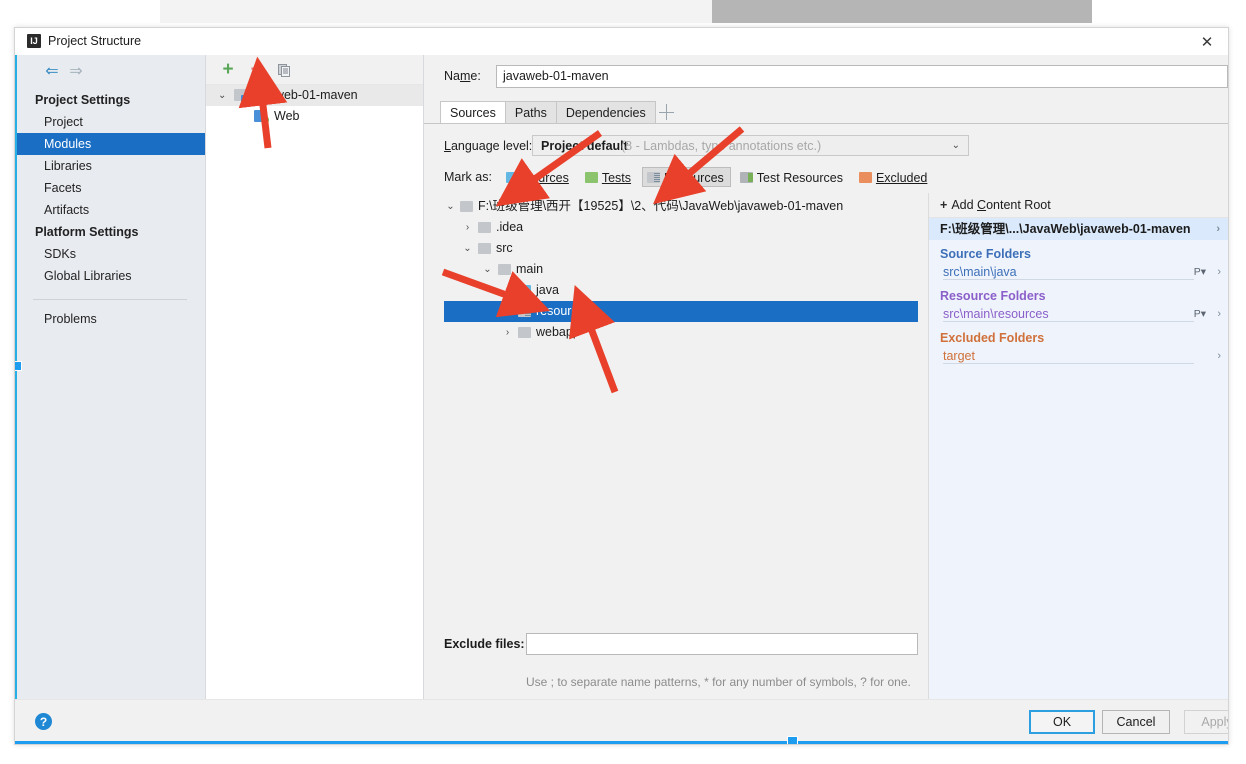 This screenshot has height=764, width=1246. What do you see at coordinates (52, 72) in the screenshot?
I see `back-arrow-icon: ⇐` at bounding box center [52, 72].